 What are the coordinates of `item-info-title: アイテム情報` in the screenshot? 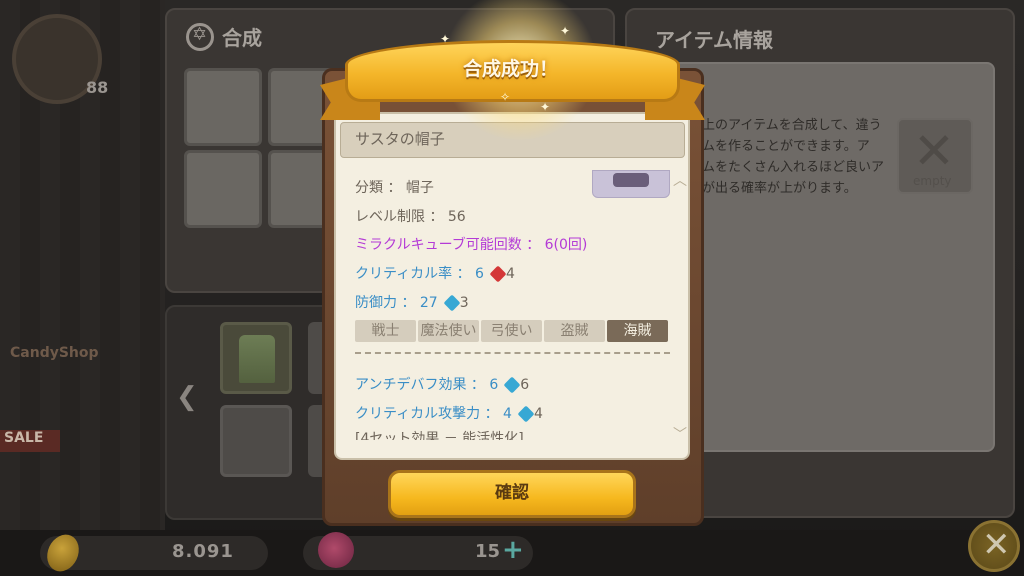 It's located at (714, 40).